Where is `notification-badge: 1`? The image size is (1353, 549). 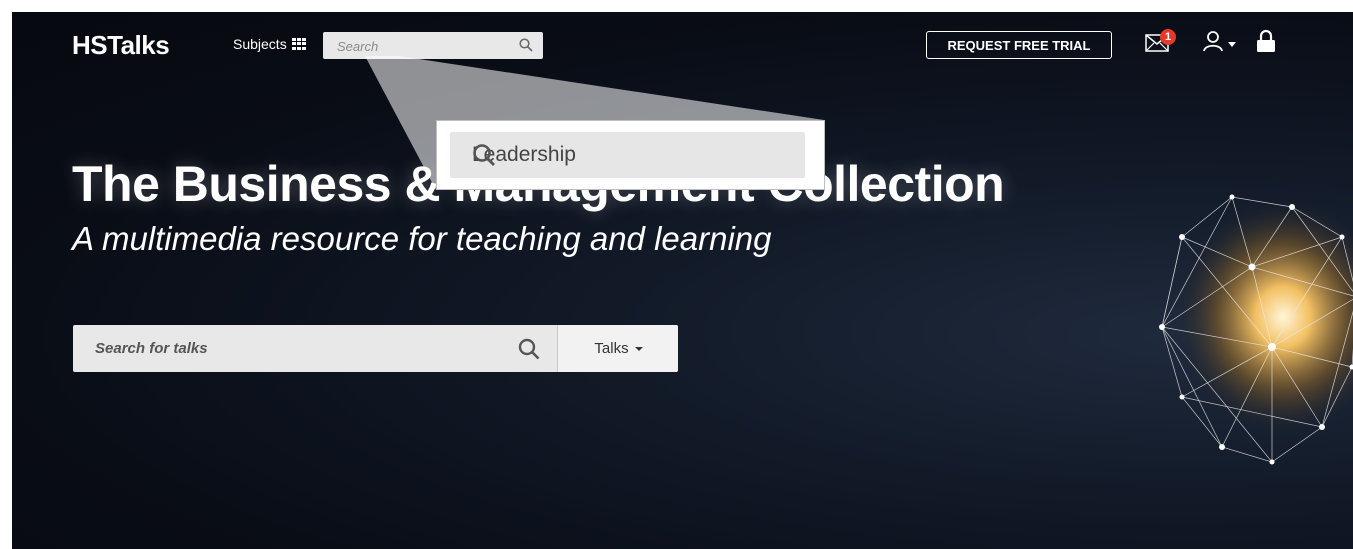
notification-badge: 1 is located at coordinates (1168, 37).